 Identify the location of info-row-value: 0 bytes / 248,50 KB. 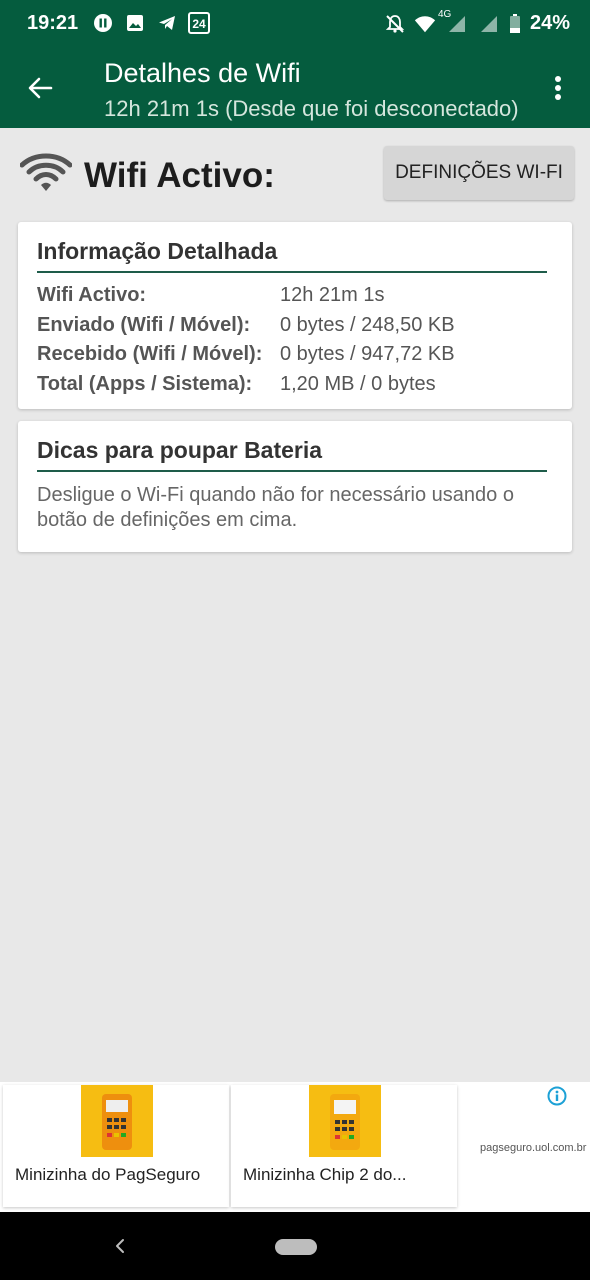
(367, 325).